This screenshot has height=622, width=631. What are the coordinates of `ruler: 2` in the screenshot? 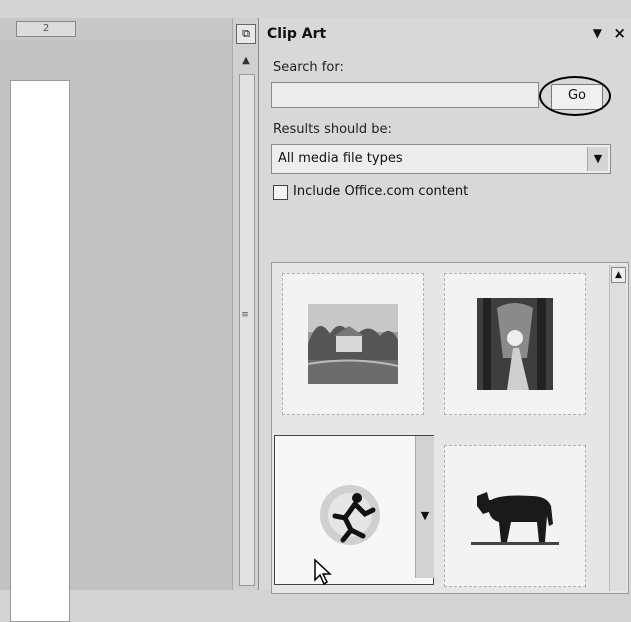 It's located at (129, 29).